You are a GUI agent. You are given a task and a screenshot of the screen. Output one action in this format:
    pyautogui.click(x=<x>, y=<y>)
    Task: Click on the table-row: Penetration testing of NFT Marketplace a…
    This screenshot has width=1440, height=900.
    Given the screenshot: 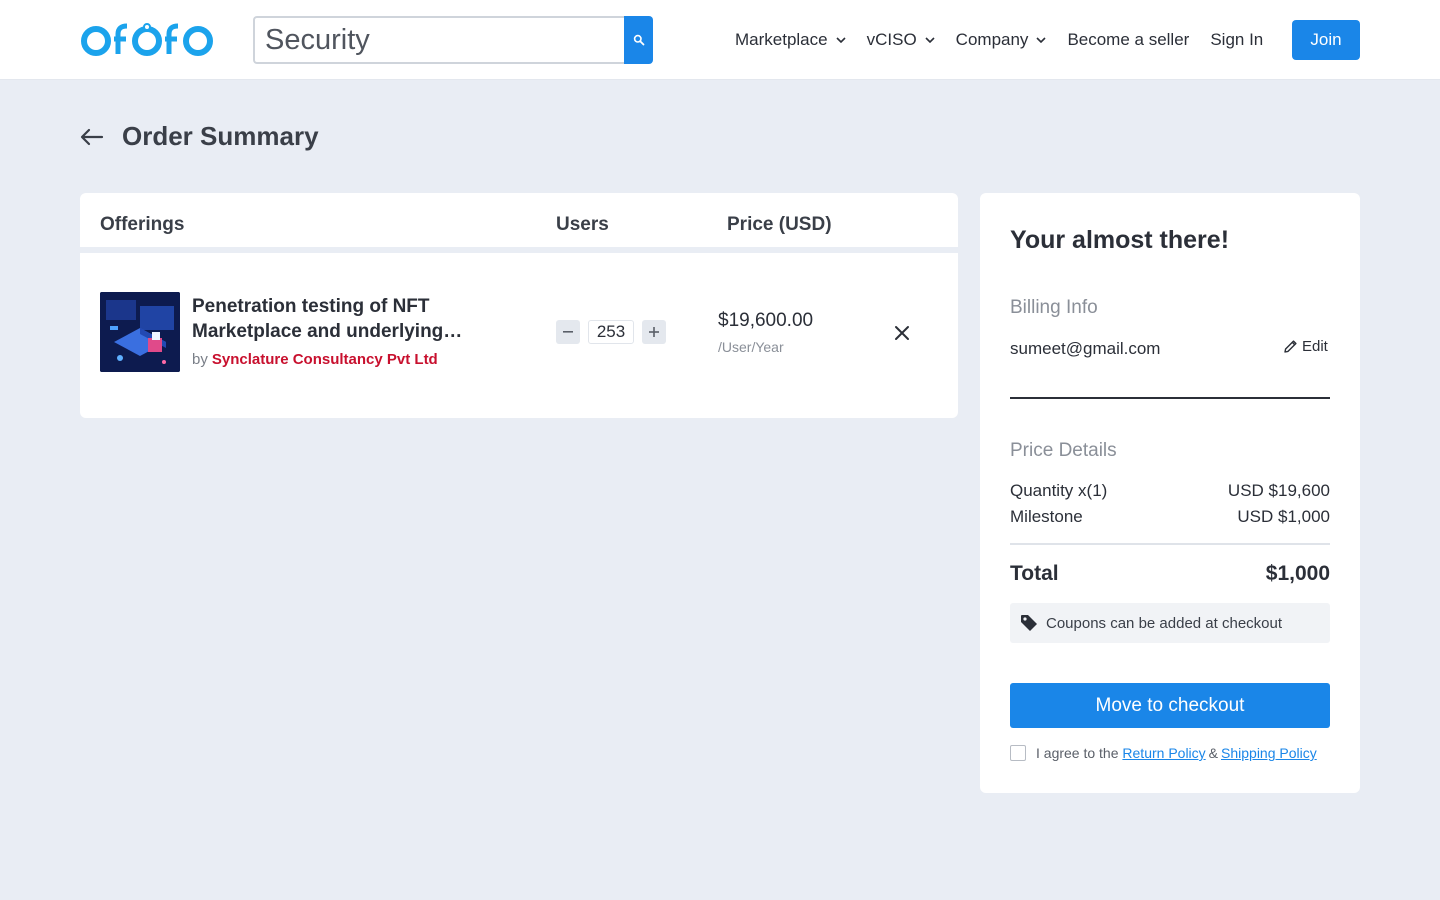 What is the action you would take?
    pyautogui.click(x=519, y=332)
    